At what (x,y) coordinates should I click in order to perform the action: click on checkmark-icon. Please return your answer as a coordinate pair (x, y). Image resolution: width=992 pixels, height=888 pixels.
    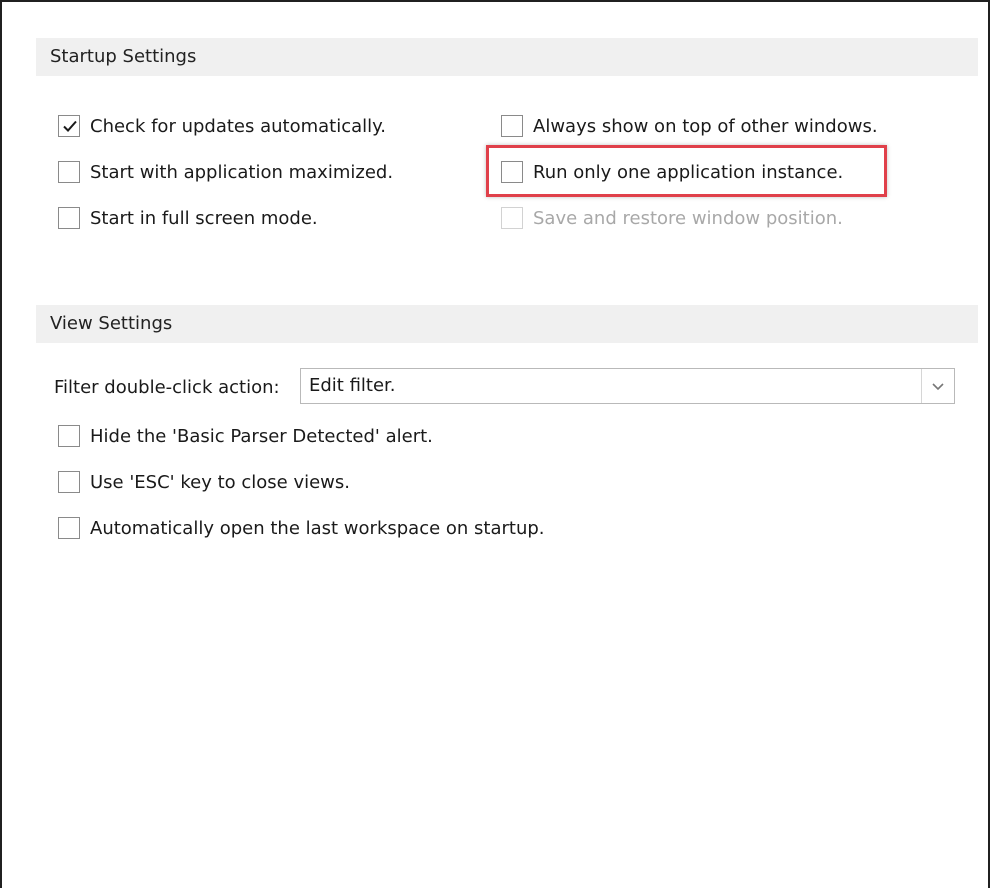
    Looking at the image, I should click on (70, 126).